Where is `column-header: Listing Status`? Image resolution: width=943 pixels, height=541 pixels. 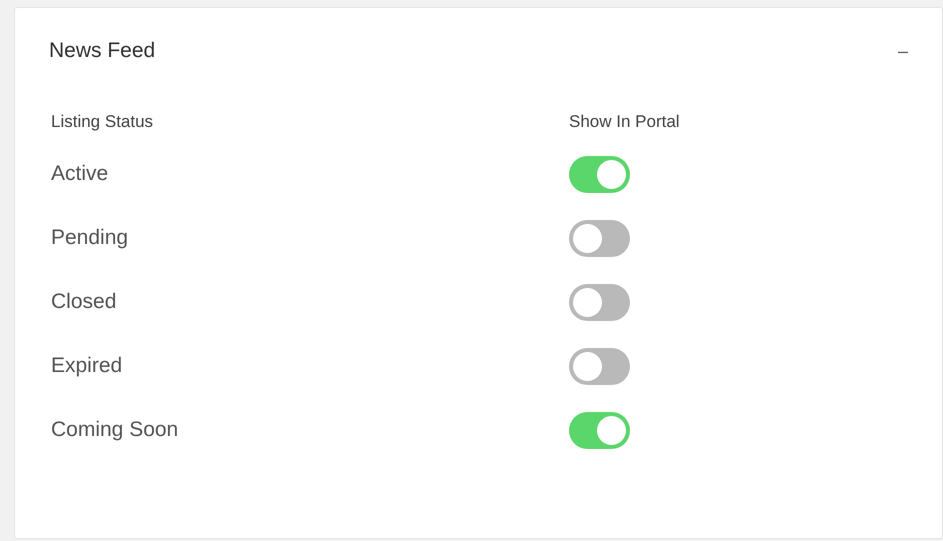 column-header: Listing Status is located at coordinates (102, 122).